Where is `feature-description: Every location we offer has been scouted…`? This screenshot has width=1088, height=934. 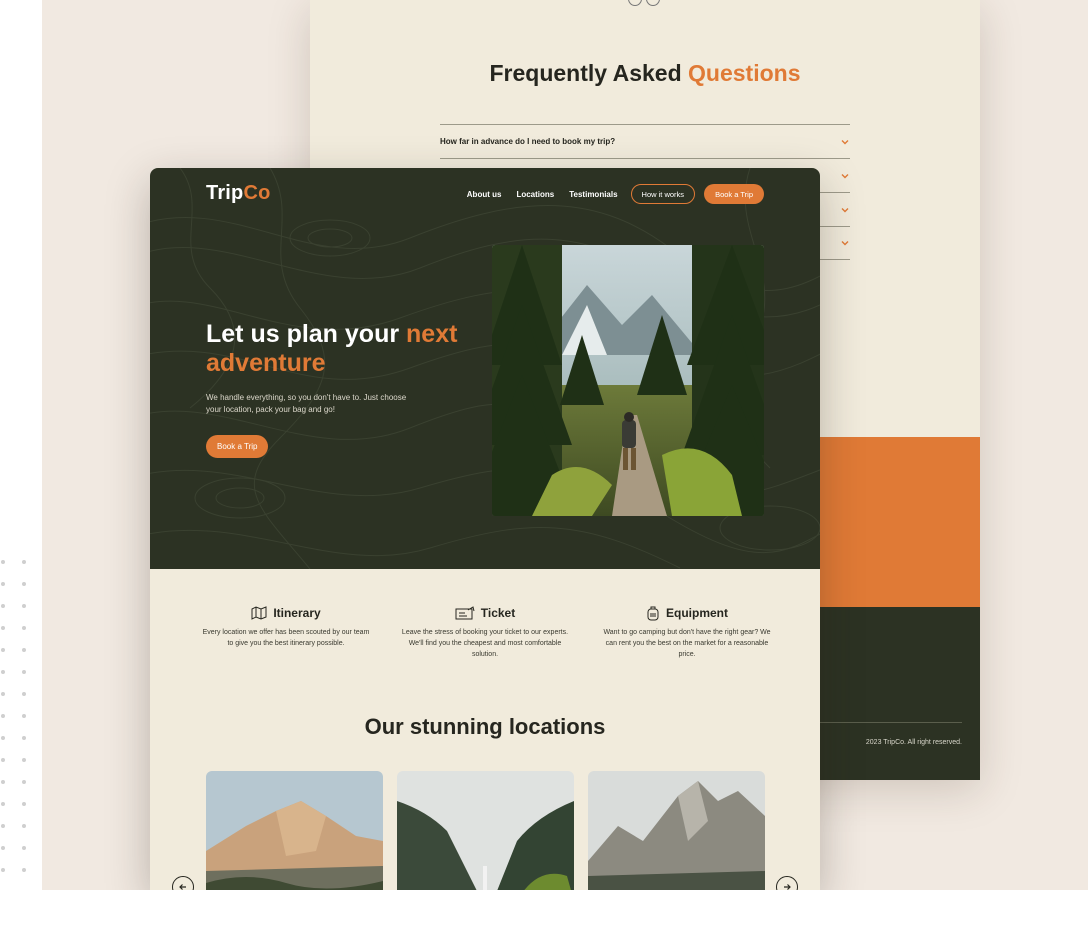
feature-description: Every location we offer has been scouted… is located at coordinates (286, 638).